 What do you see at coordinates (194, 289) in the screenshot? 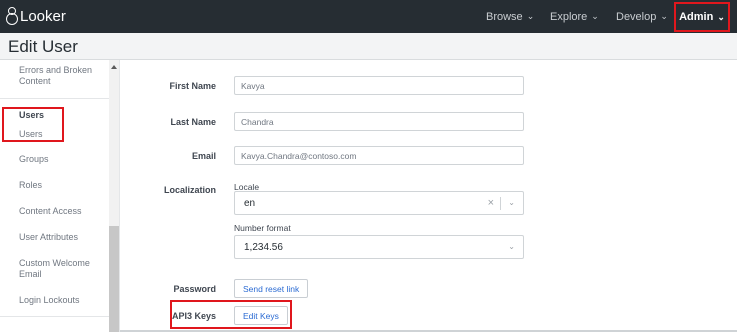
I see `password-label: Password` at bounding box center [194, 289].